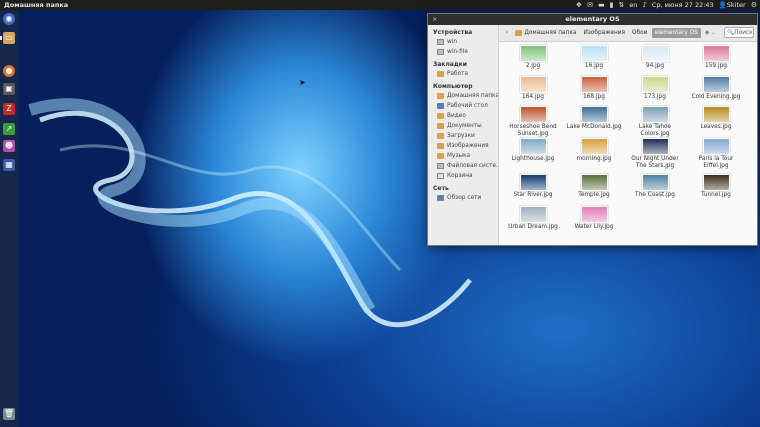 The image size is (760, 427). What do you see at coordinates (594, 127) in the screenshot?
I see `file-name: Lake McDonald.jpg` at bounding box center [594, 127].